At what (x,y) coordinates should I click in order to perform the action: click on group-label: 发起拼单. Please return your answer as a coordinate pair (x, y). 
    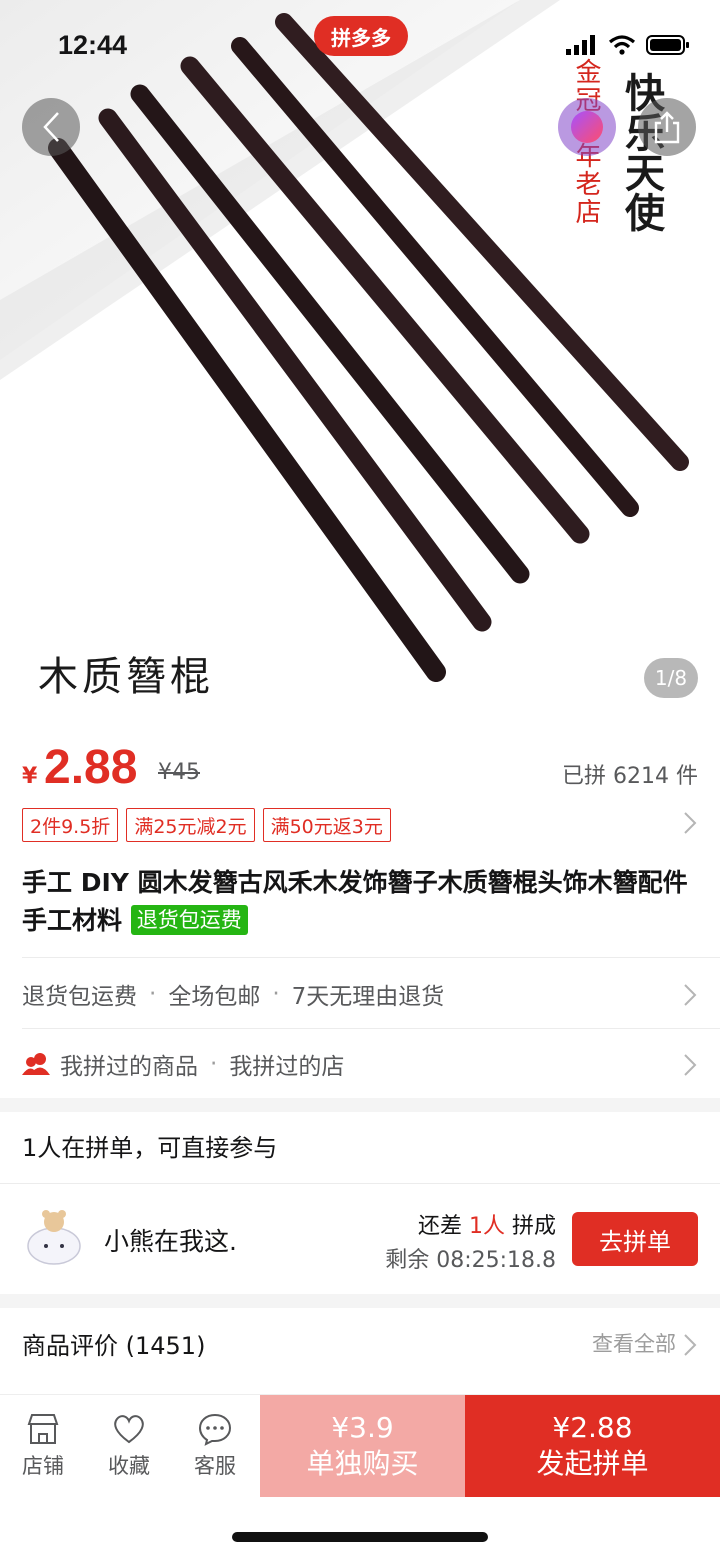
    Looking at the image, I should click on (592, 1463).